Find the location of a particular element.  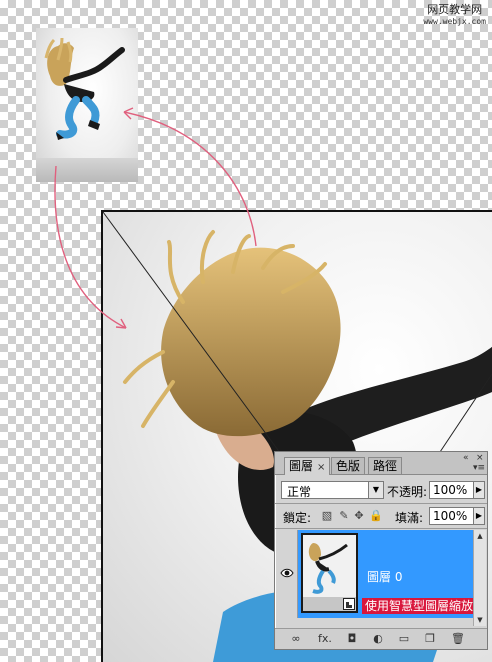

tab-channels-label: 色版 is located at coordinates (348, 466).